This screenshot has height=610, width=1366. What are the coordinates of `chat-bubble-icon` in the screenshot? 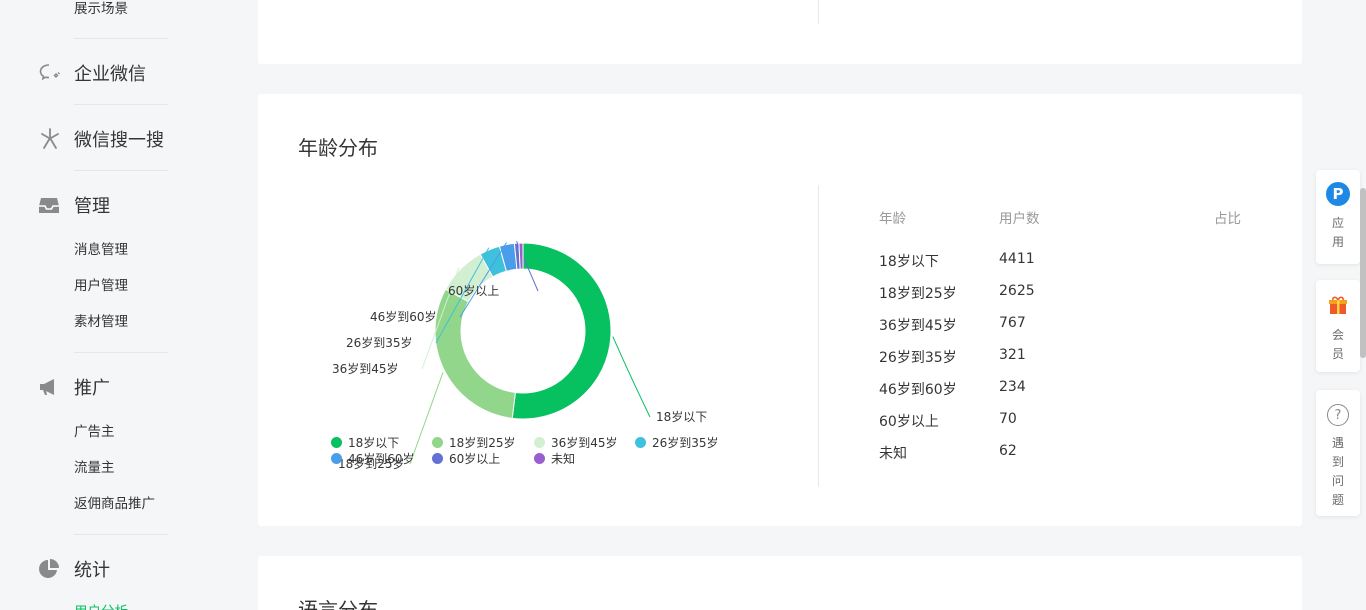 It's located at (51, 73).